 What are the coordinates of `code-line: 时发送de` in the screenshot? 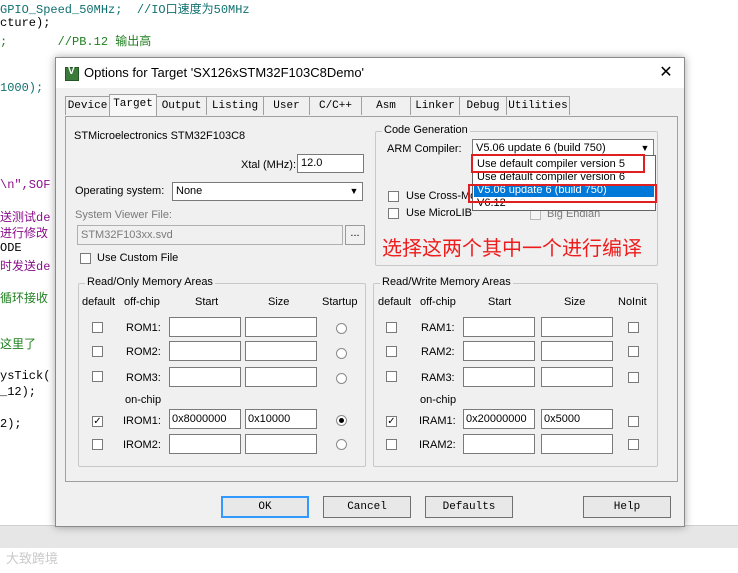 It's located at (25, 267).